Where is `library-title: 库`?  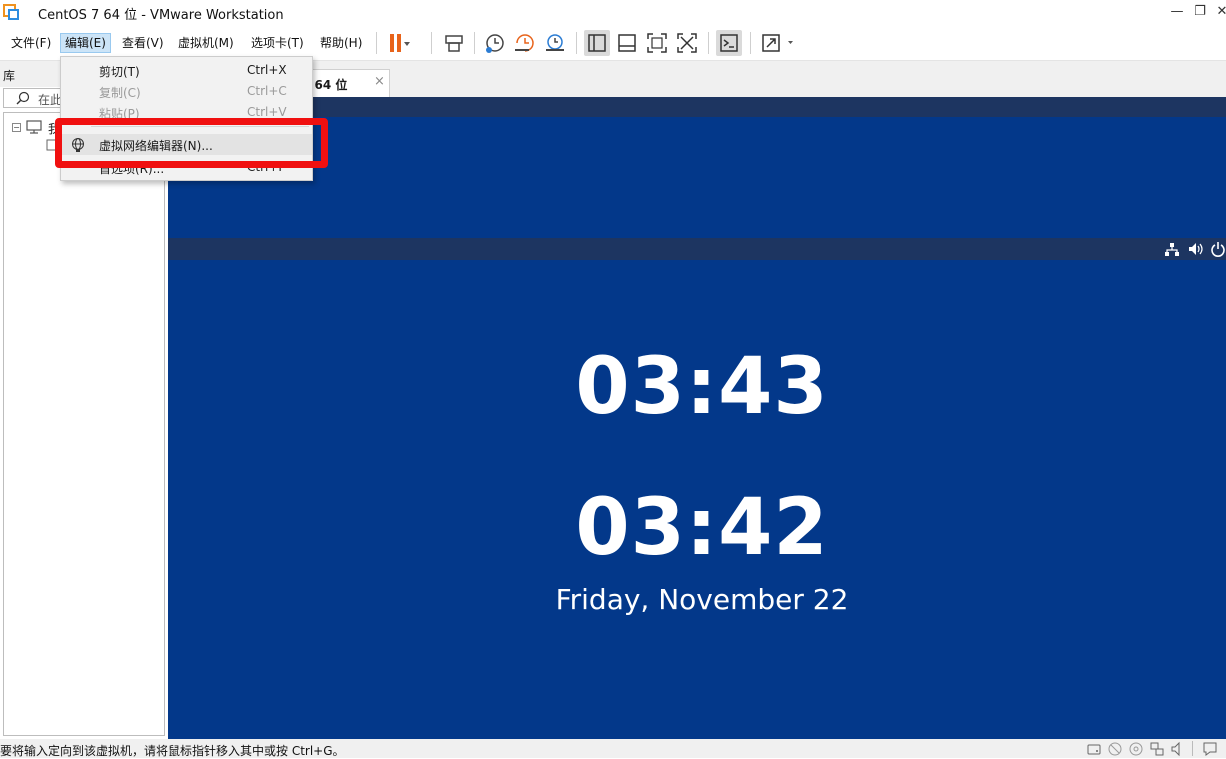 library-title: 库 is located at coordinates (9, 76).